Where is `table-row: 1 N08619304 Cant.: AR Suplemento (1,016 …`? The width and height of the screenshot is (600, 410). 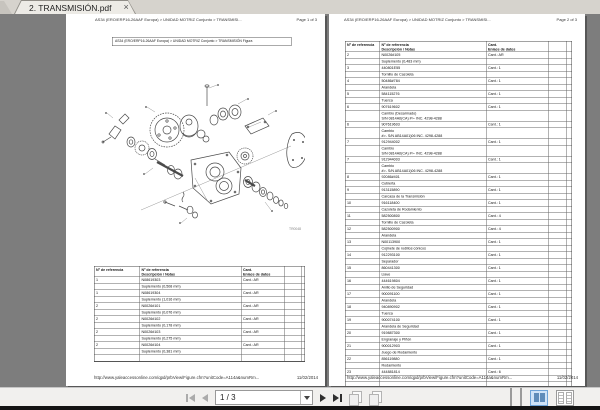
table-row: 1 N08619304 Cant.: AR Suplemento (1,016 … is located at coordinates (199, 296).